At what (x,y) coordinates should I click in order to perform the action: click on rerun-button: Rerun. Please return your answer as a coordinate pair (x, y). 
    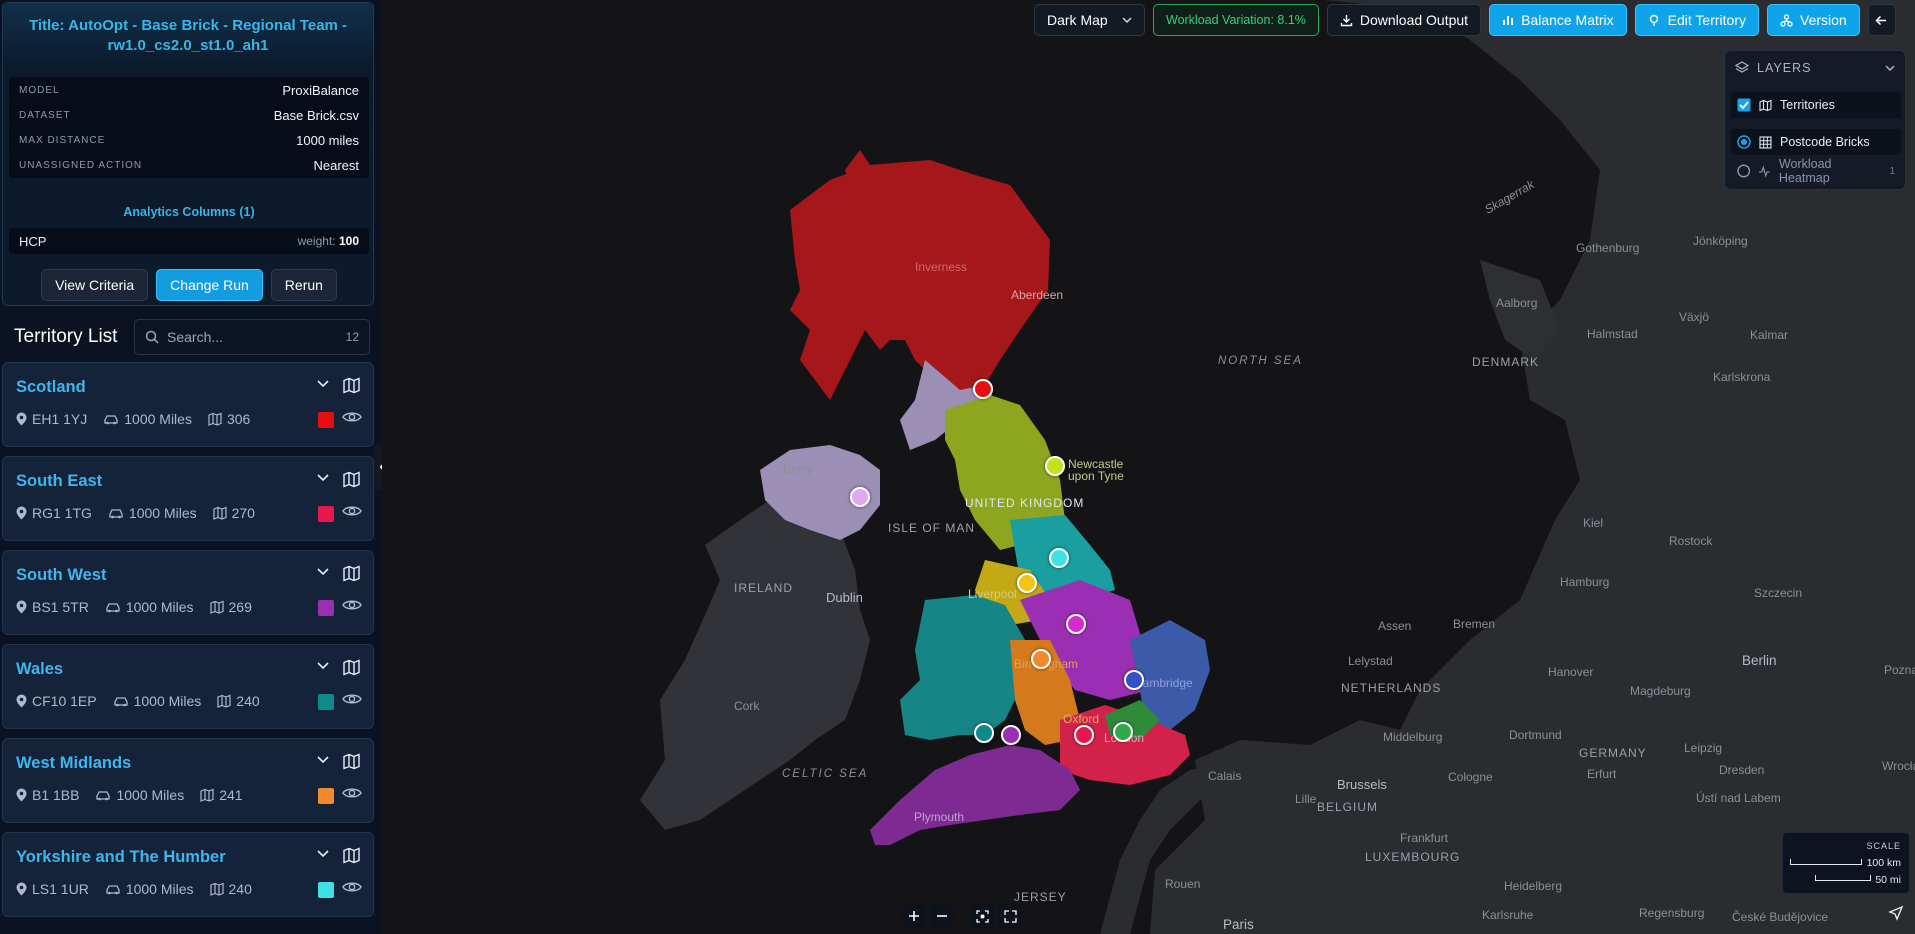
    Looking at the image, I should click on (303, 285).